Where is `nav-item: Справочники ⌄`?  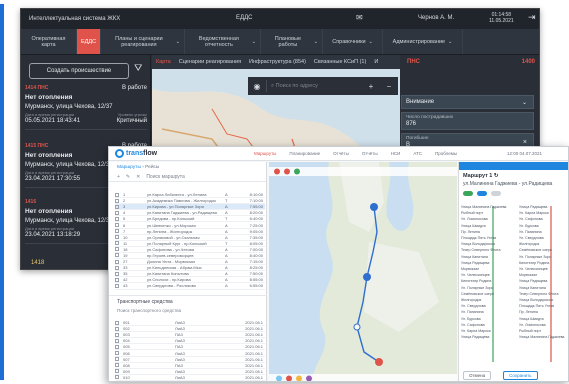
nav-item: Справочники ⌄ is located at coordinates (353, 41).